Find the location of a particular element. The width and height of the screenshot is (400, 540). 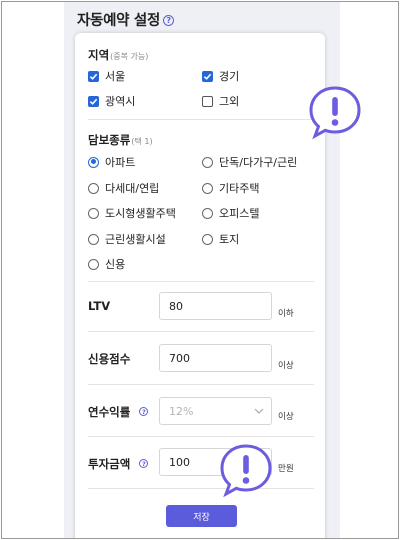

region-label: 지역 is located at coordinates (99, 55).